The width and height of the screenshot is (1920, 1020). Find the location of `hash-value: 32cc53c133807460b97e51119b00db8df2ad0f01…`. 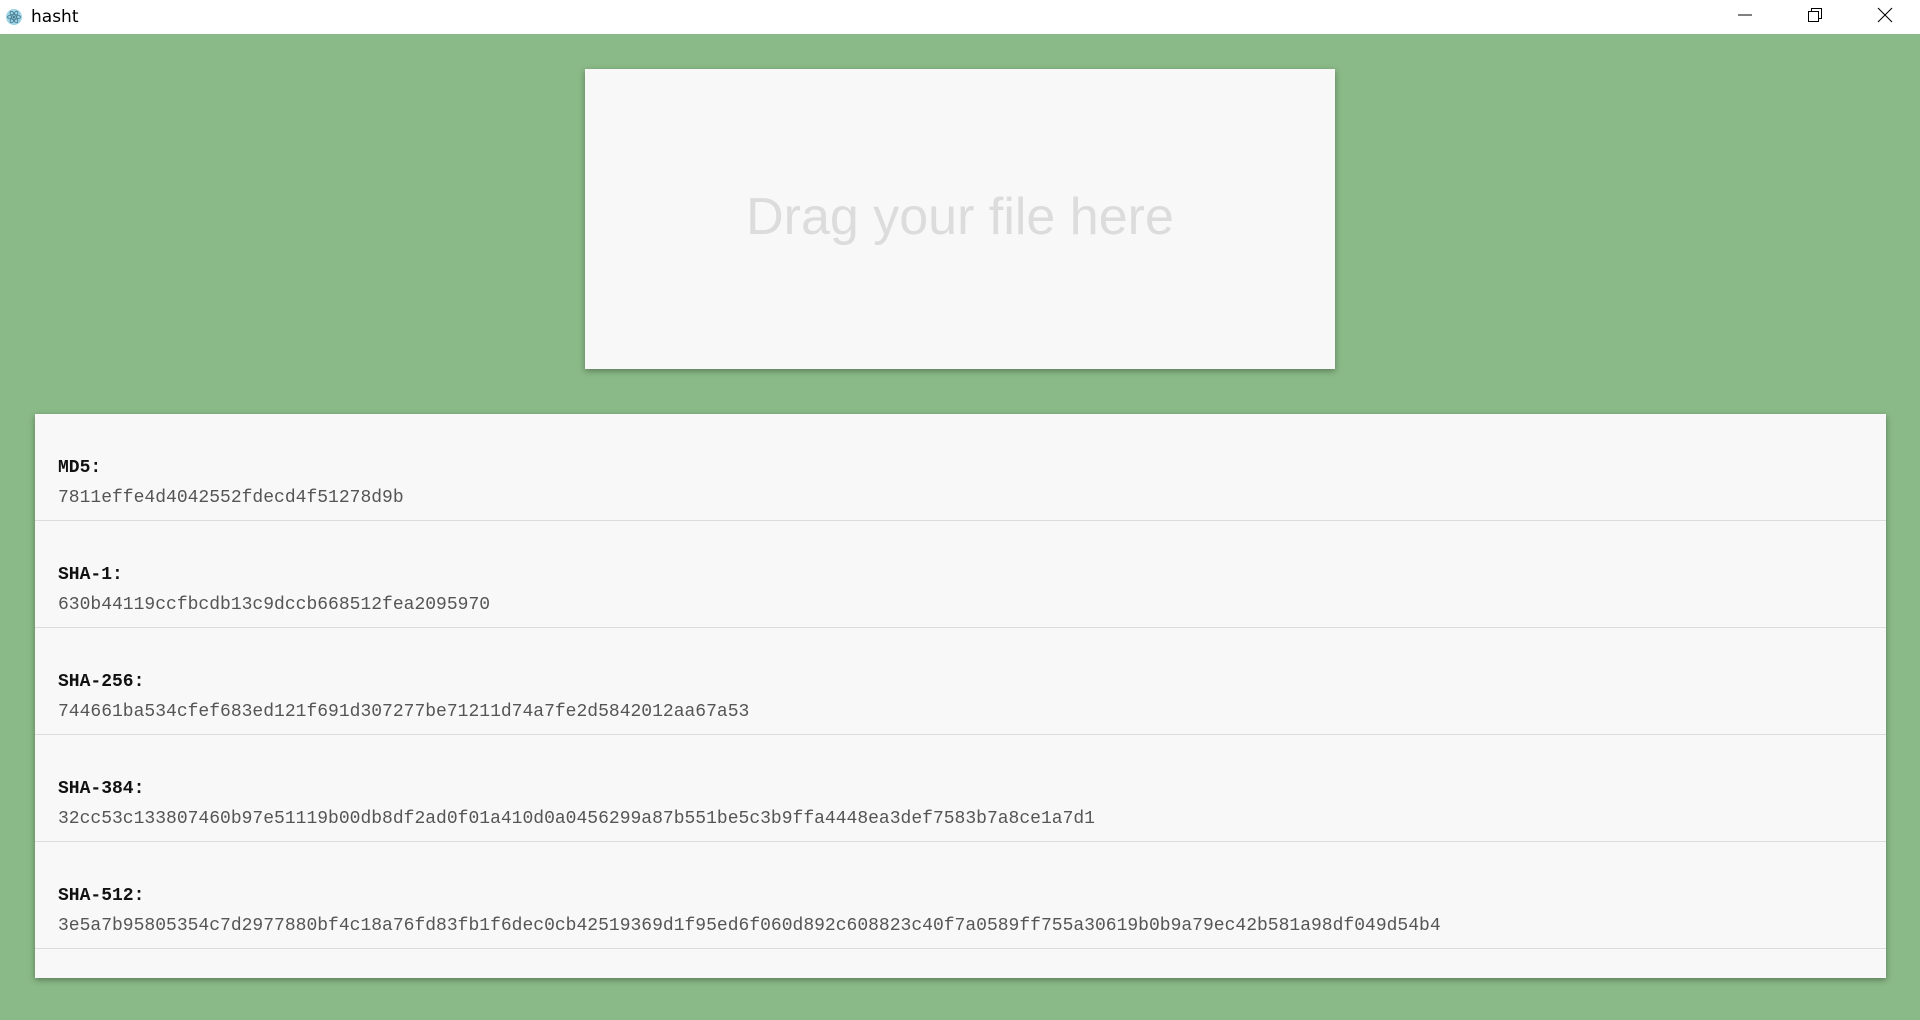

hash-value: 32cc53c133807460b97e51119b00db8df2ad0f01… is located at coordinates (576, 819).